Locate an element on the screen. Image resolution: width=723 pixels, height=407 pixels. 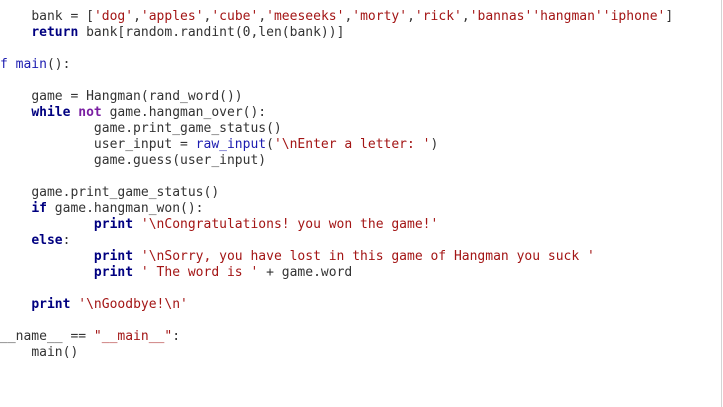
code-token: 'morty' is located at coordinates (380, 16).